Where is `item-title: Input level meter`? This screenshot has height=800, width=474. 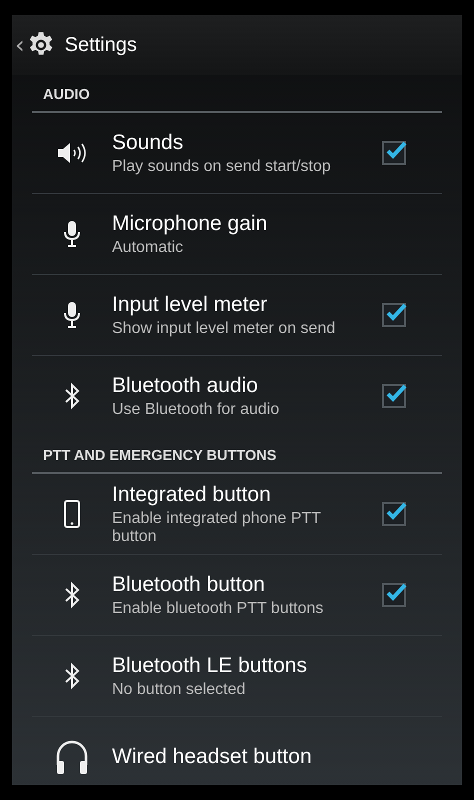 item-title: Input level meter is located at coordinates (190, 304).